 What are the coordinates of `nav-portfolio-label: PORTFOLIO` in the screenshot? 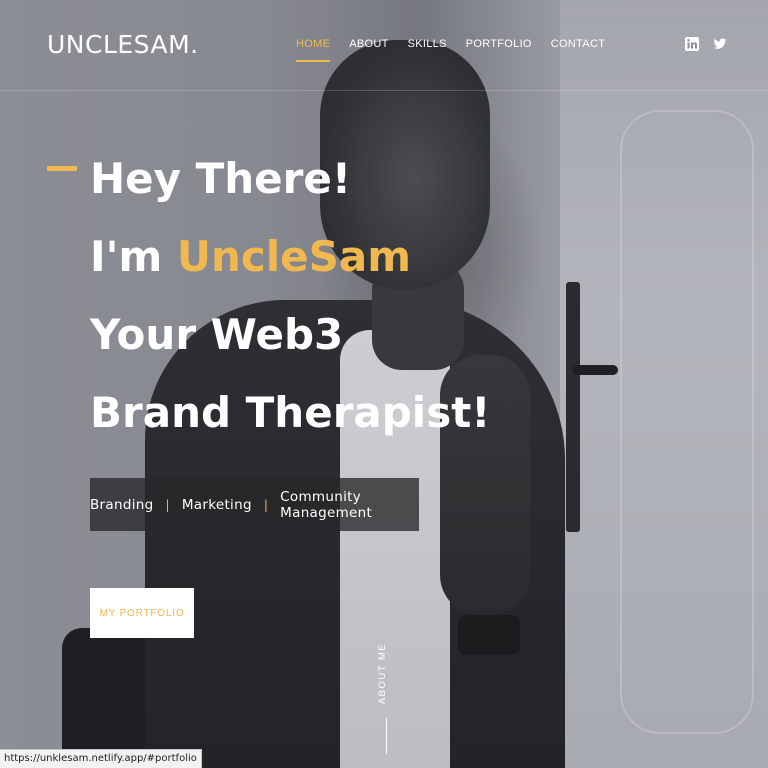 It's located at (498, 44).